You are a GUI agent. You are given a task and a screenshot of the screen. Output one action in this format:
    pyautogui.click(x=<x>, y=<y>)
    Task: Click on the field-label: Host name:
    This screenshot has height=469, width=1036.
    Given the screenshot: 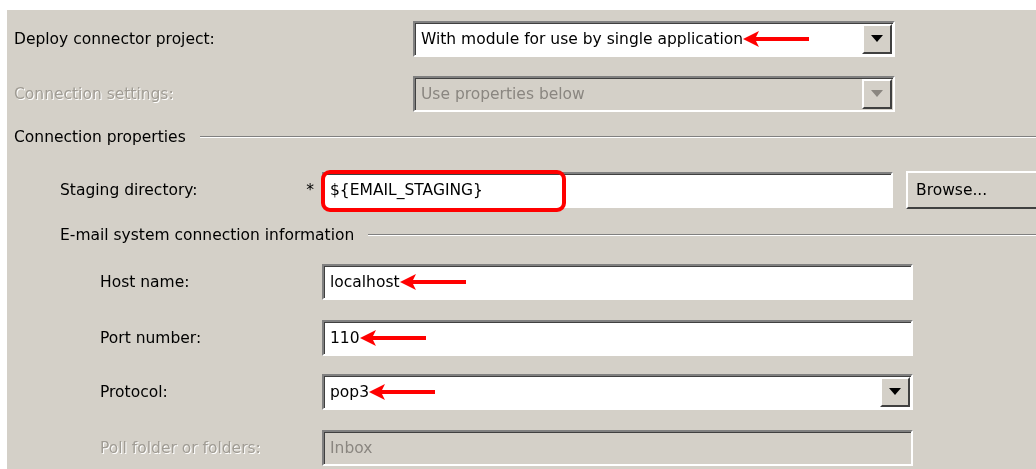 What is the action you would take?
    pyautogui.click(x=145, y=281)
    